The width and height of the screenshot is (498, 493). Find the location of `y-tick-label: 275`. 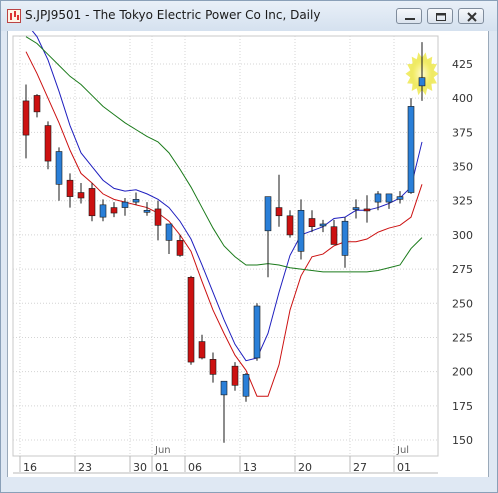

y-tick-label: 275 is located at coordinates (462, 269).